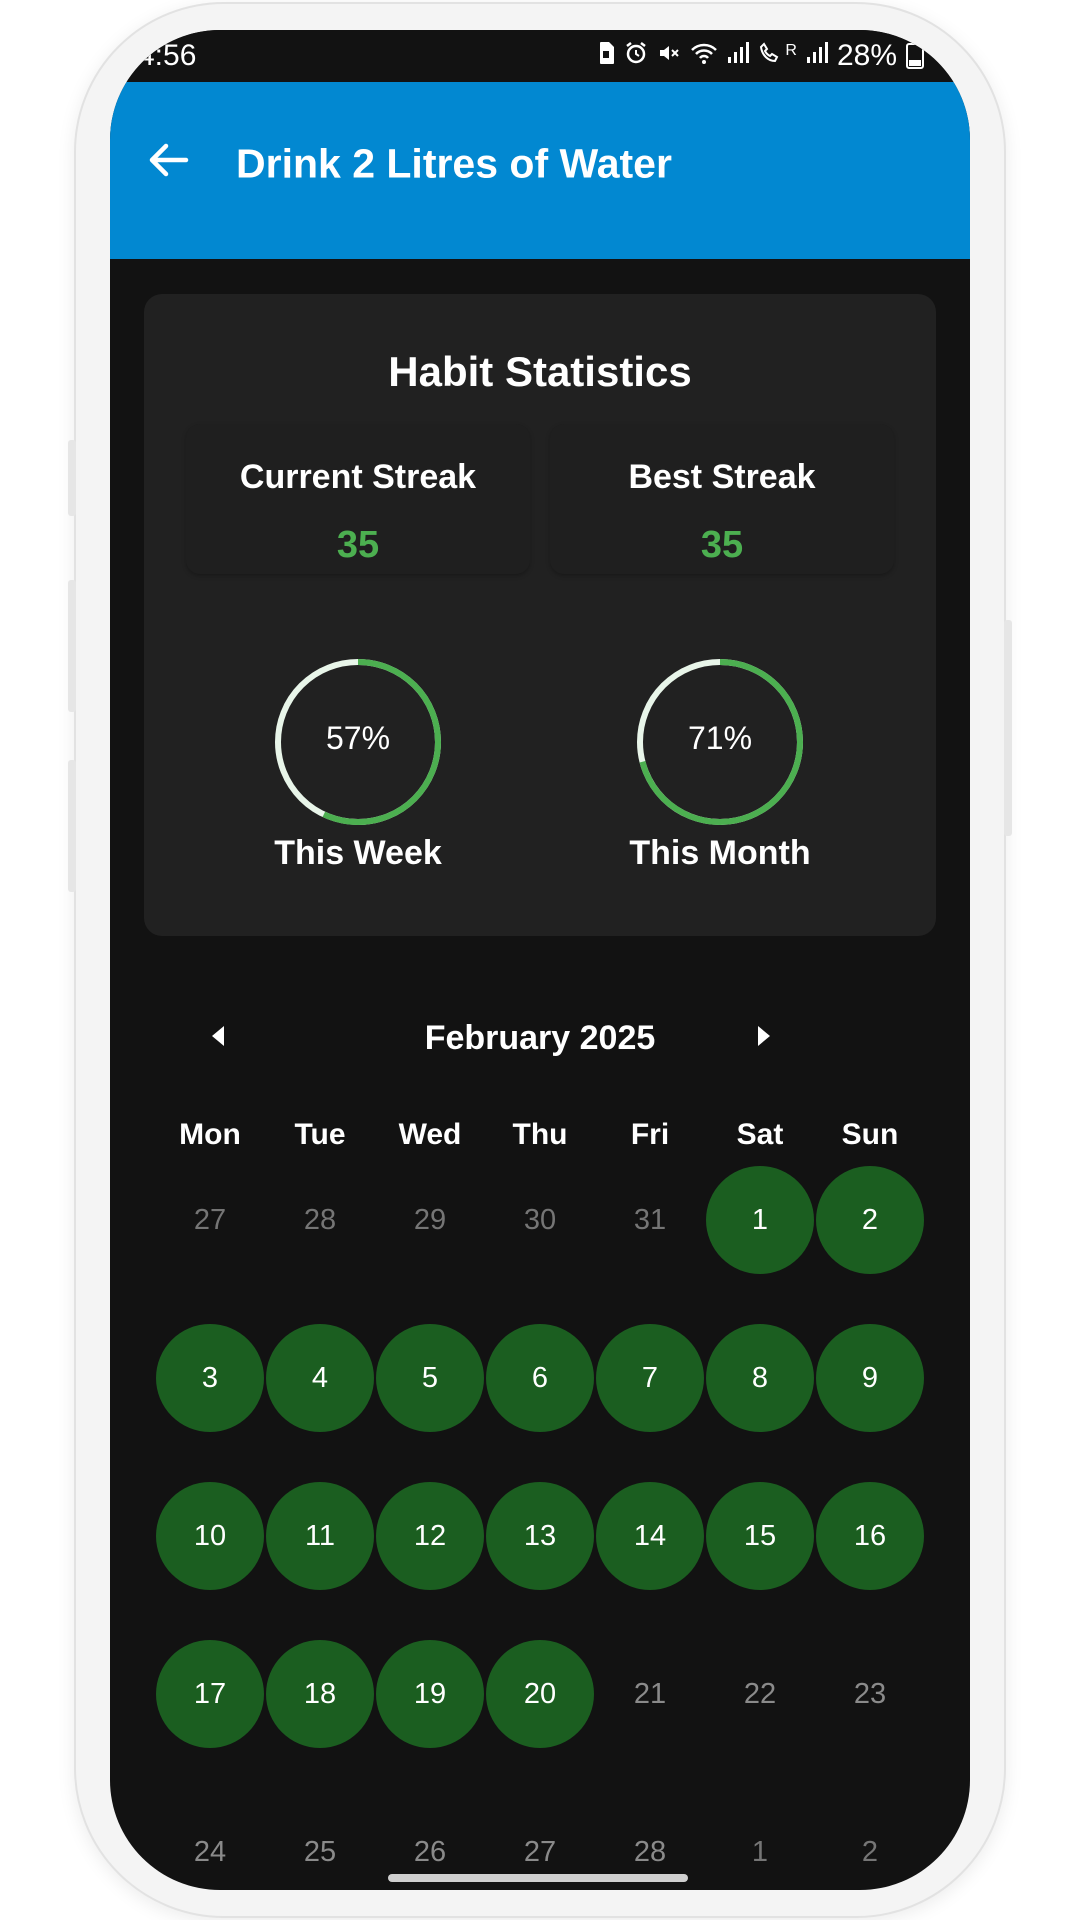 The image size is (1080, 1920). I want to click on alarm-icon, so click(636, 56).